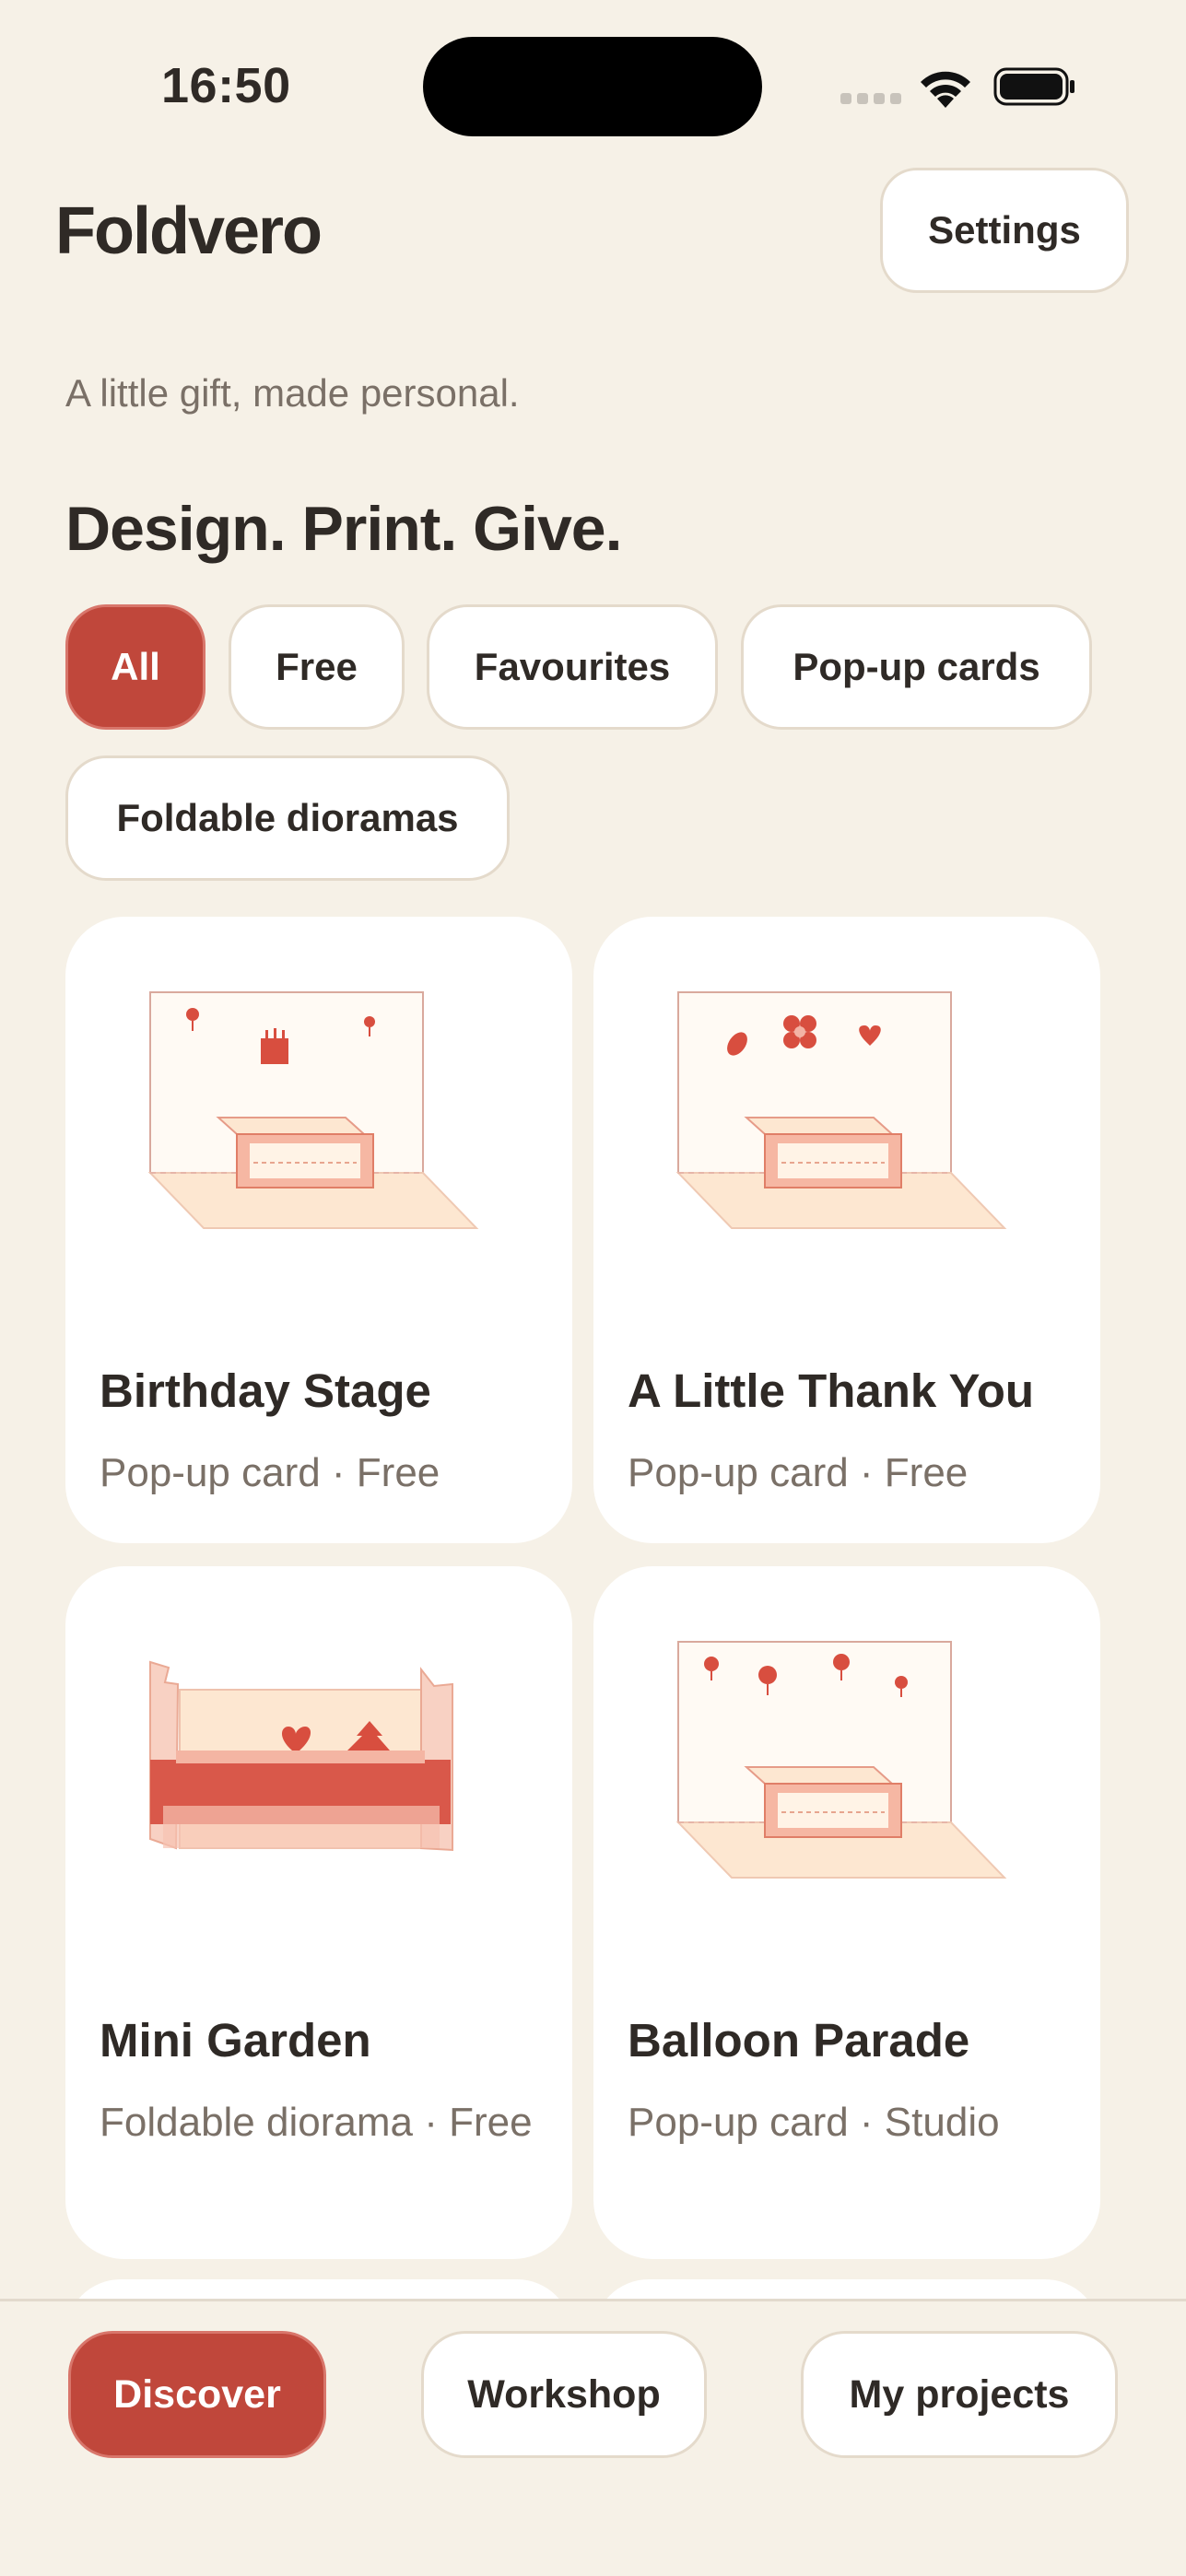 This screenshot has height=2576, width=1186. I want to click on template-card-a-little-thank-you: A Little Thank You Pop-up card · Free, so click(846, 1230).